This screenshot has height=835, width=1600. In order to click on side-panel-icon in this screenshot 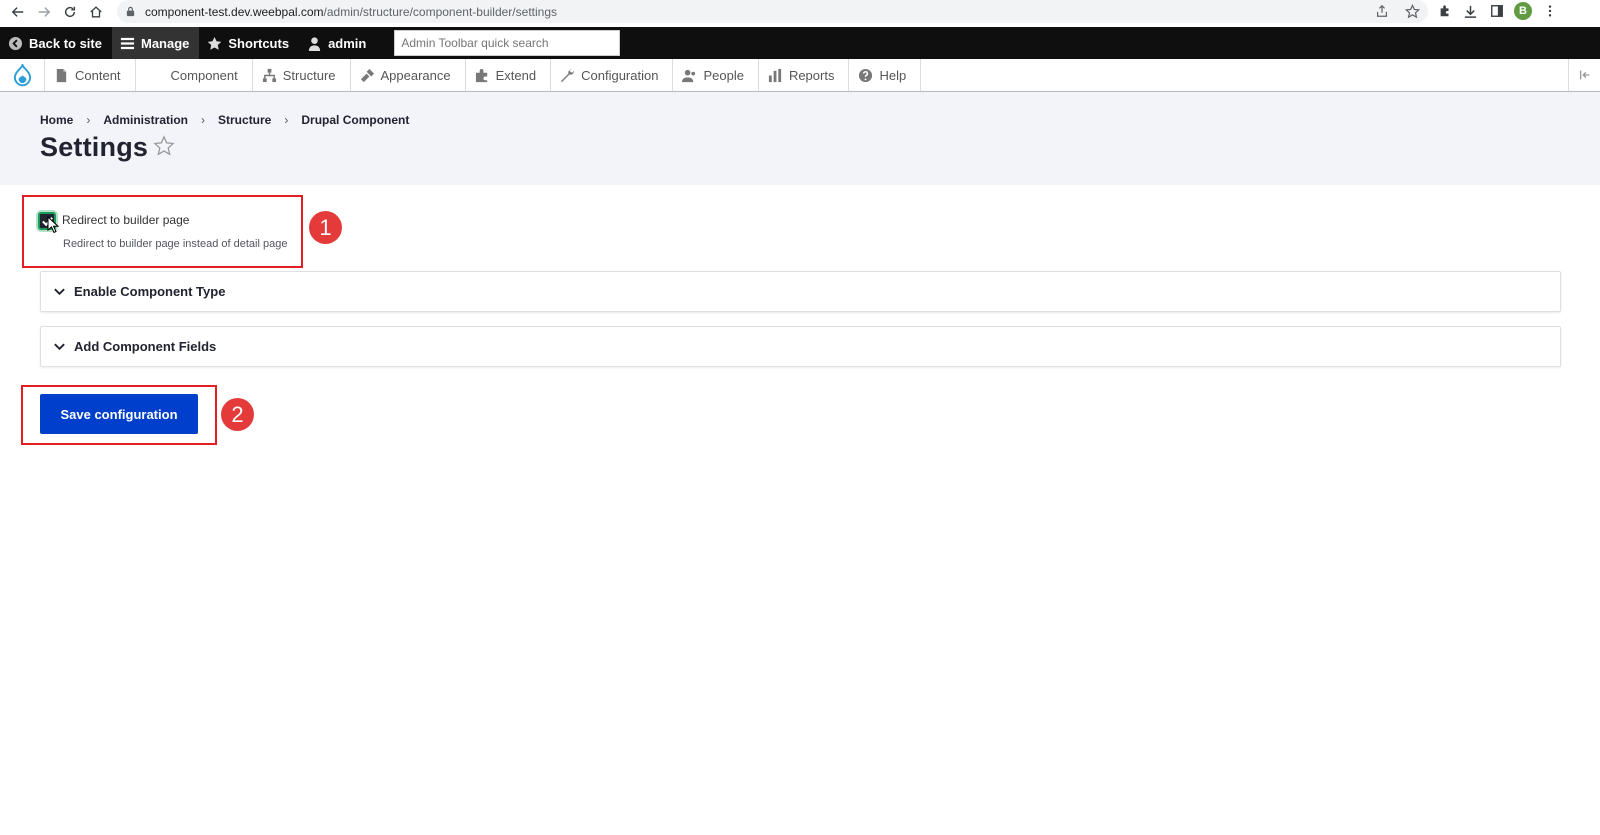, I will do `click(1496, 11)`.